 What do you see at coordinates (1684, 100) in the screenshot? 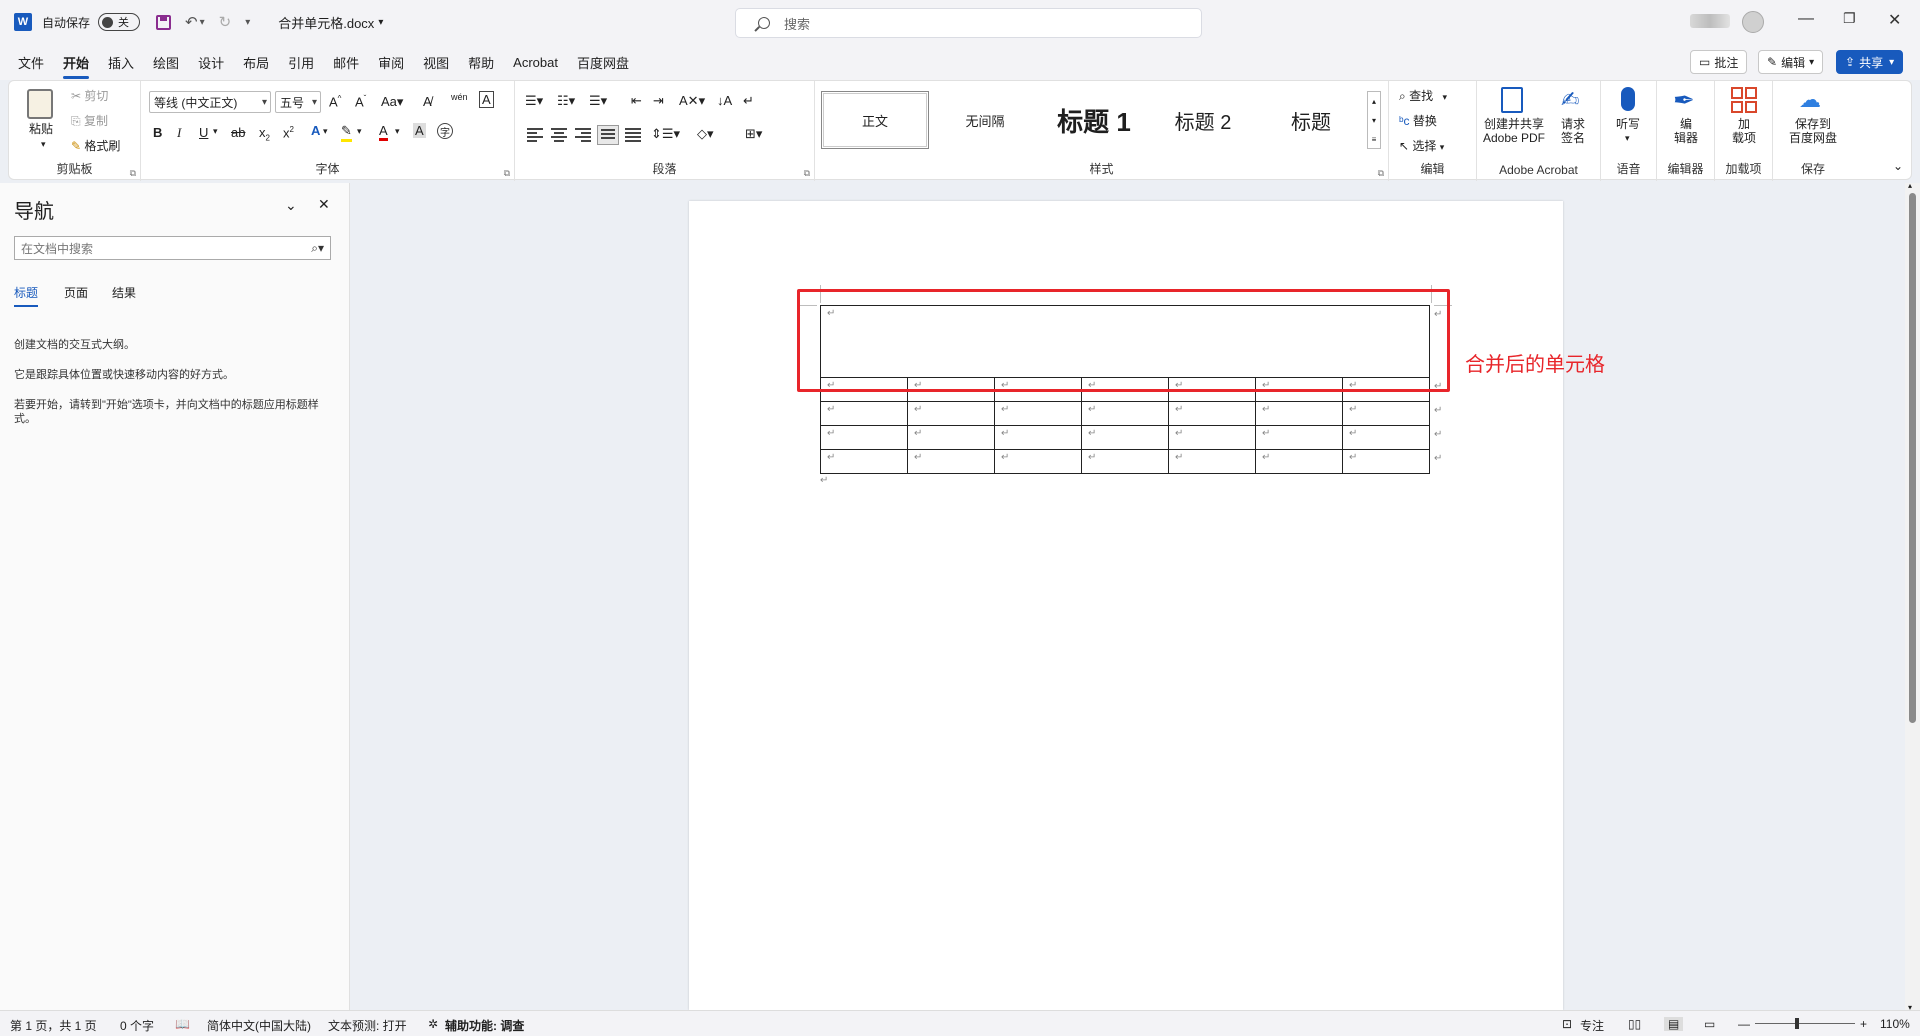
I see `editor-pen-icon: ✒` at bounding box center [1684, 100].